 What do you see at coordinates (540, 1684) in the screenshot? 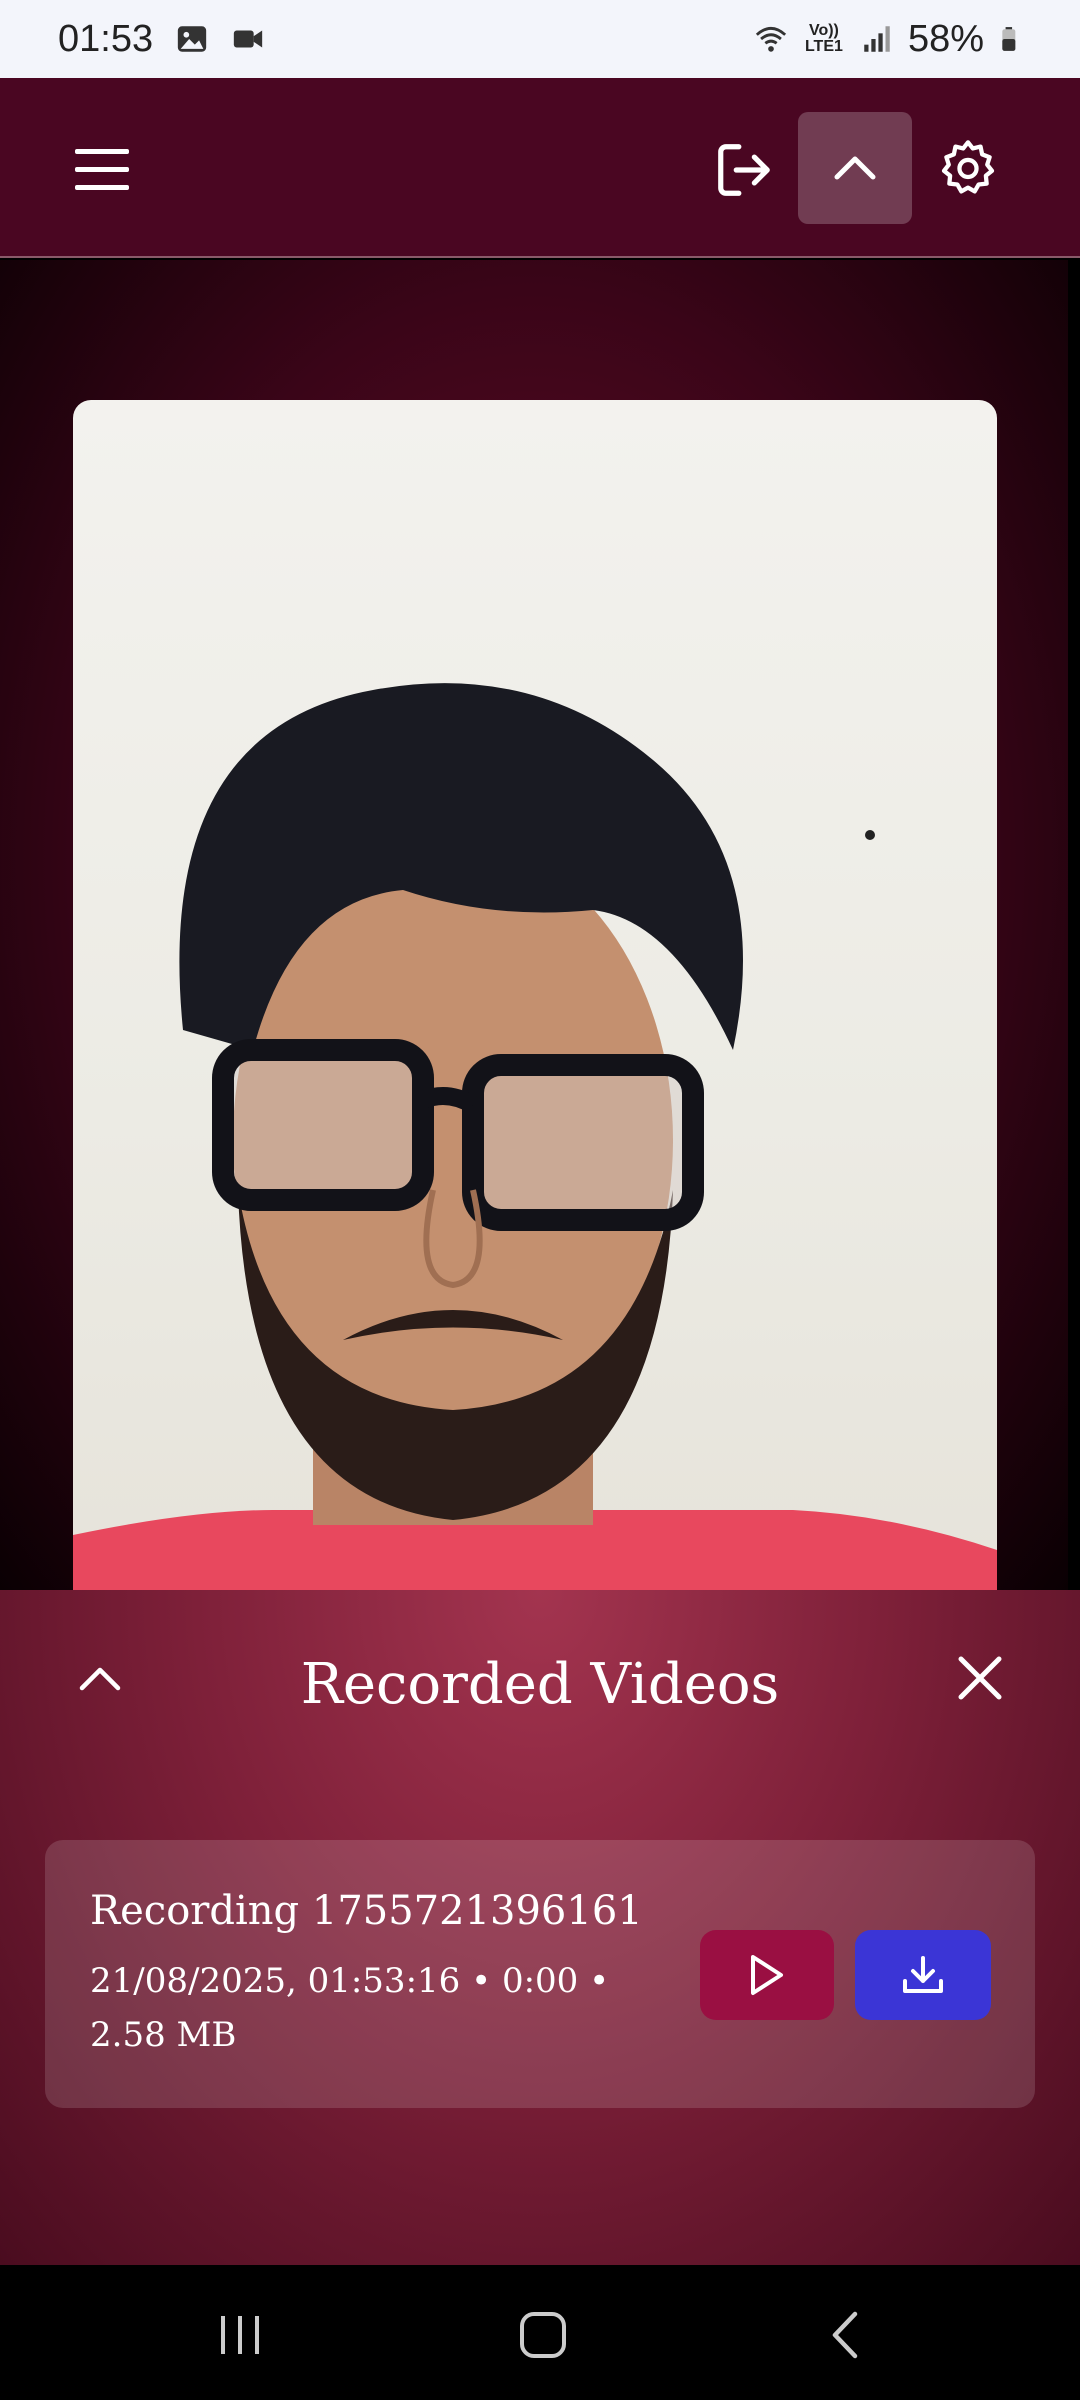
I see `sheet-title: Recorded Videos` at bounding box center [540, 1684].